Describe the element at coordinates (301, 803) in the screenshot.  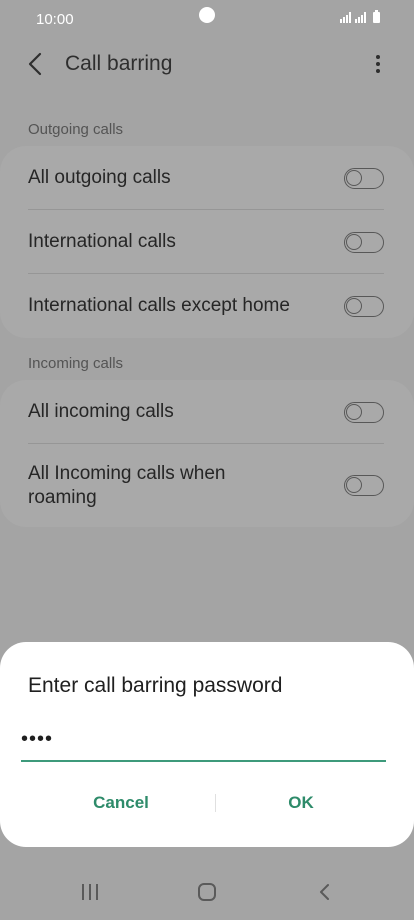
I see `ok-button: OK` at that location.